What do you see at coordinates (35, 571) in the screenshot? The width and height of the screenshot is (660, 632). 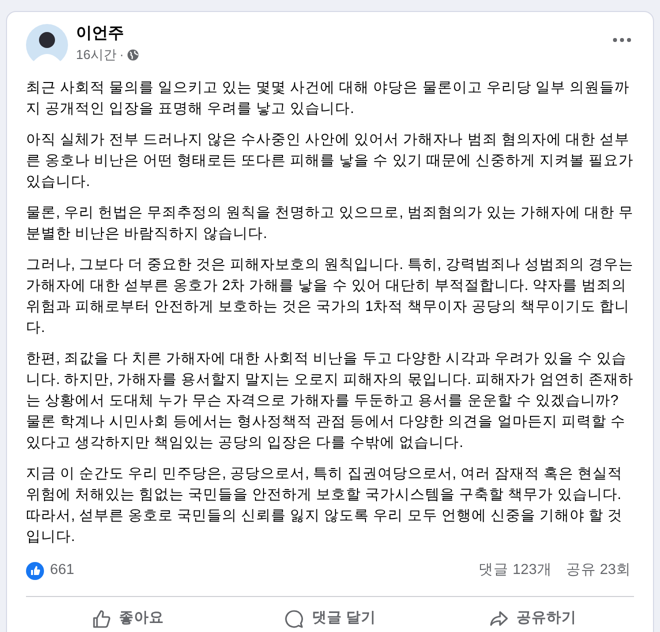 I see `like-icon` at bounding box center [35, 571].